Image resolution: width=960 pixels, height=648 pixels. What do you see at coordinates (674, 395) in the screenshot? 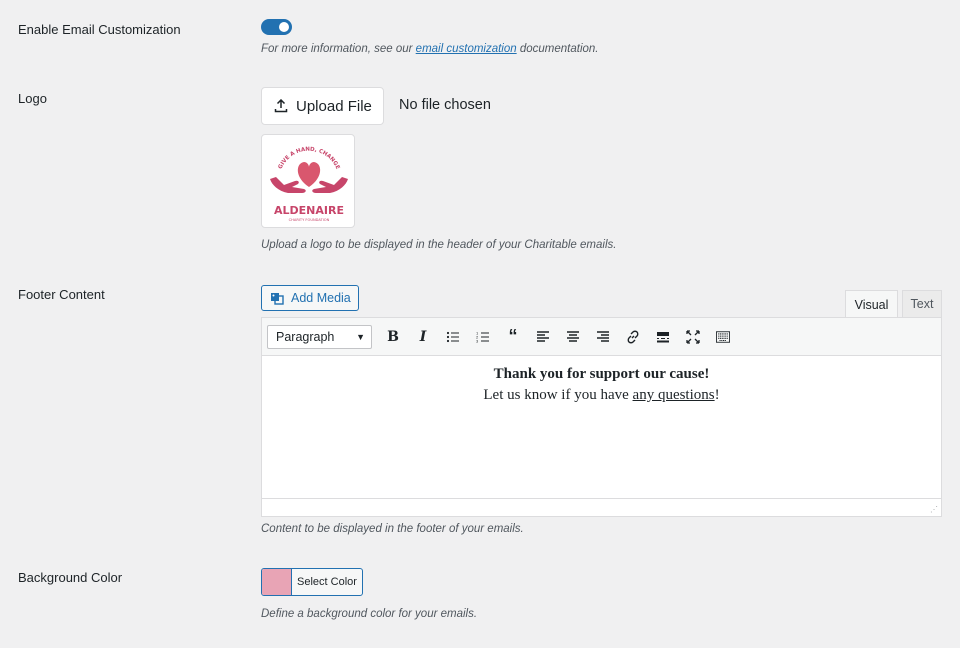
I see `questions-link: any questions` at bounding box center [674, 395].